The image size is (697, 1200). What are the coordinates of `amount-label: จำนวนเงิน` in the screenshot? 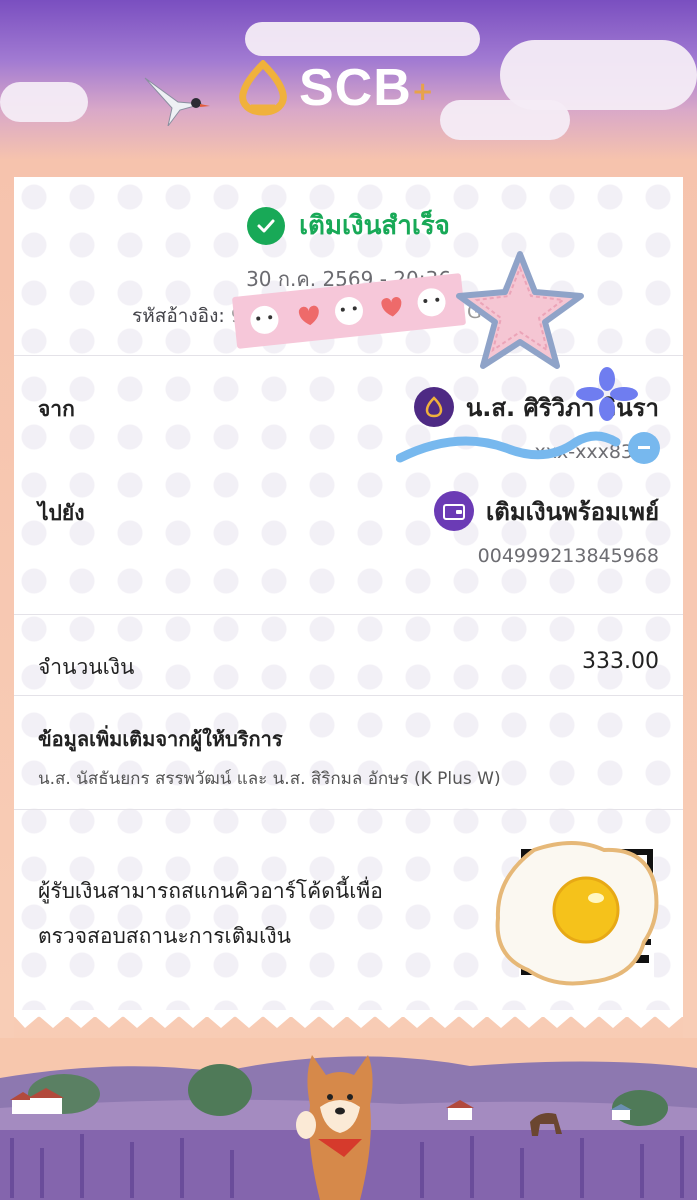 It's located at (86, 667).